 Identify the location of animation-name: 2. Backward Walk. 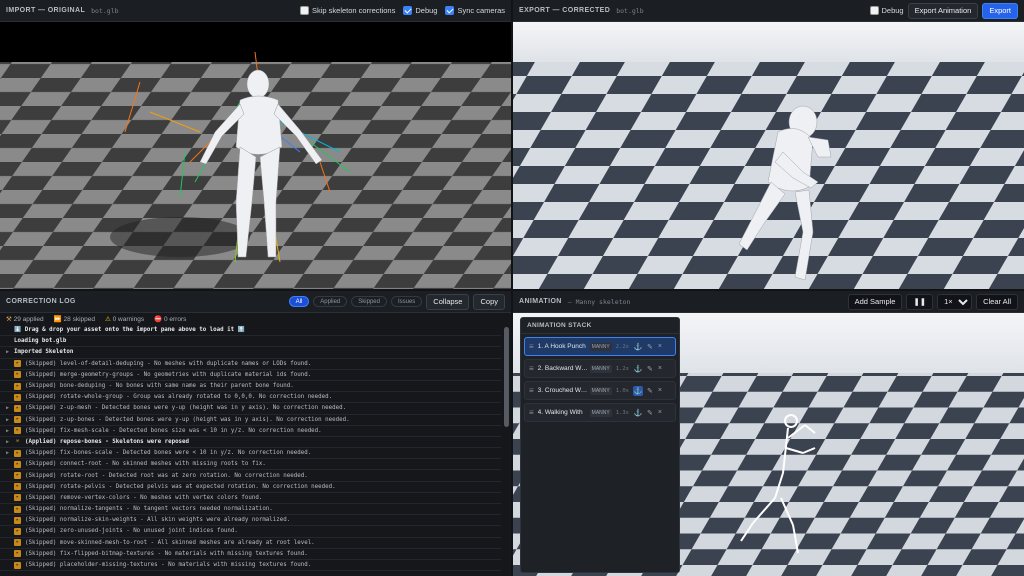
(562, 368).